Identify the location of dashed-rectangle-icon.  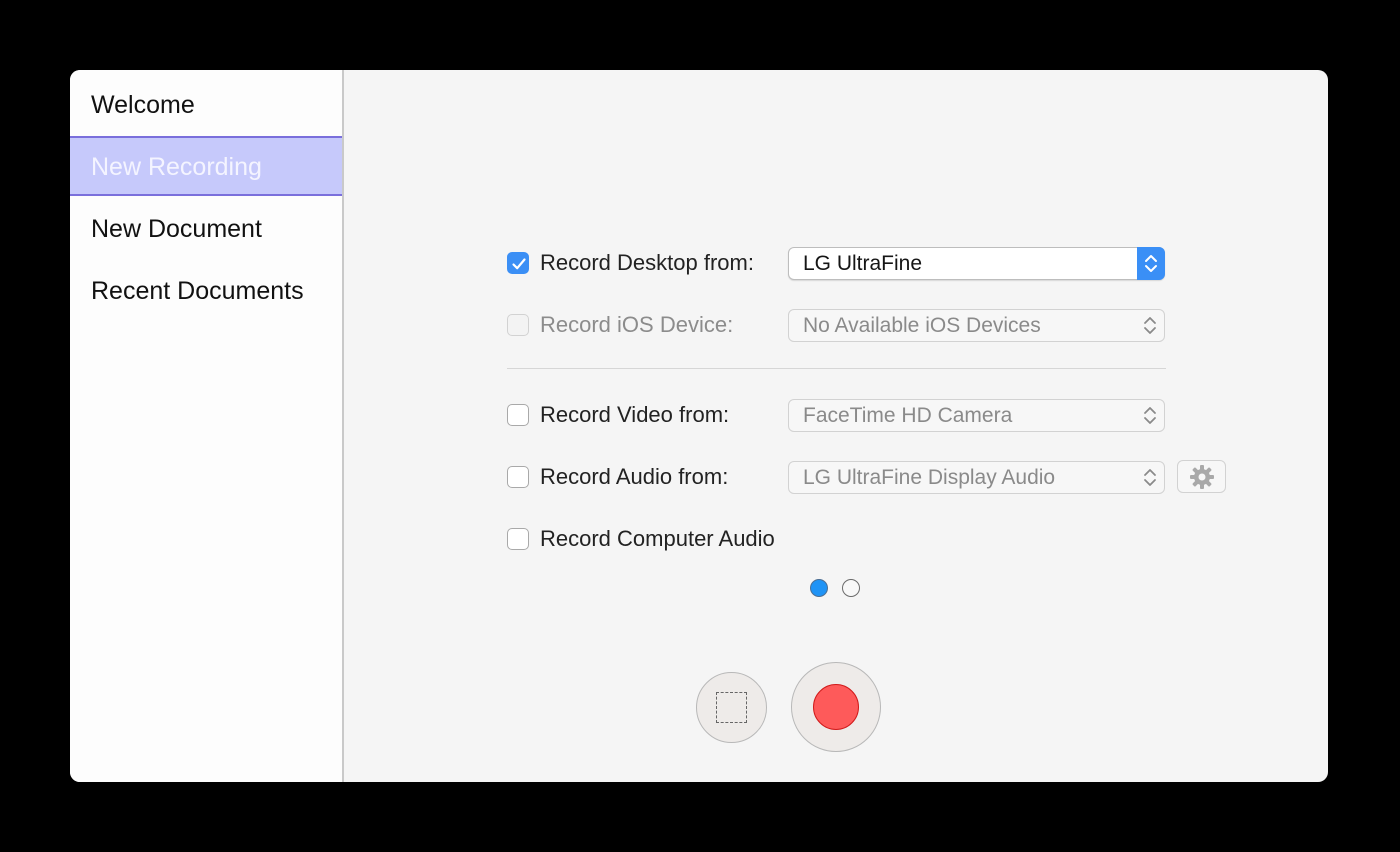
(731, 707).